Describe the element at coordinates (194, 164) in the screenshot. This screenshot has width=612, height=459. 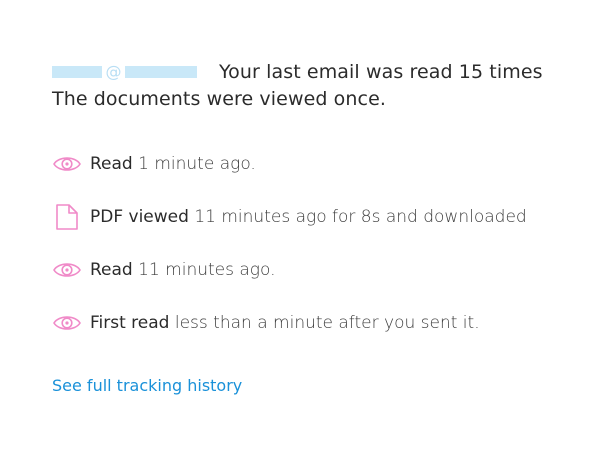
I see `event-detail: 1 minute ago.` at that location.